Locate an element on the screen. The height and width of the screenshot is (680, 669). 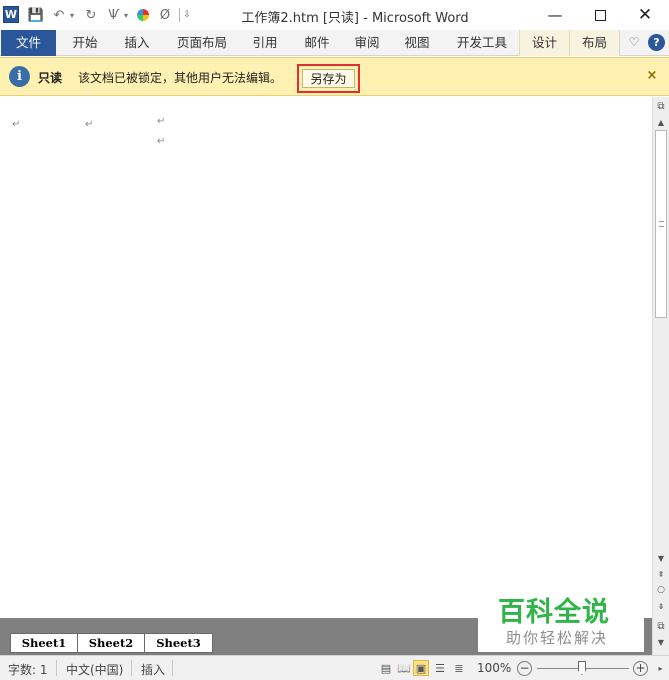
close-message-icon: × is located at coordinates (652, 75).